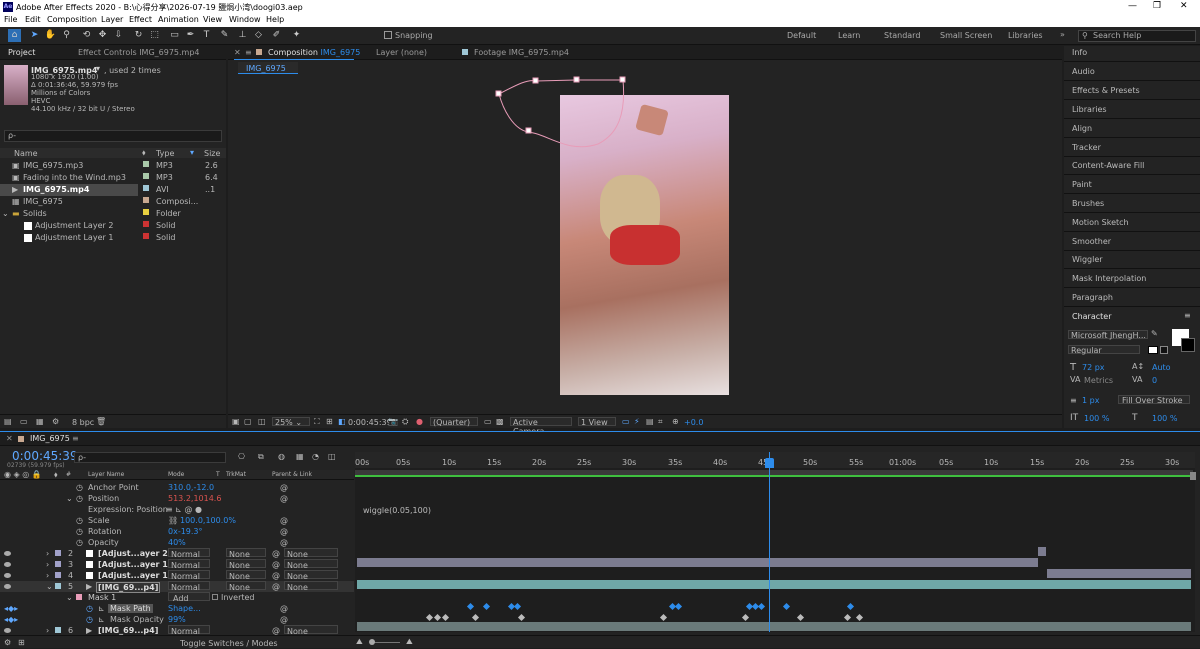  What do you see at coordinates (50, 438) in the screenshot?
I see `tab-timeline-comp: IMG_6975` at bounding box center [50, 438].